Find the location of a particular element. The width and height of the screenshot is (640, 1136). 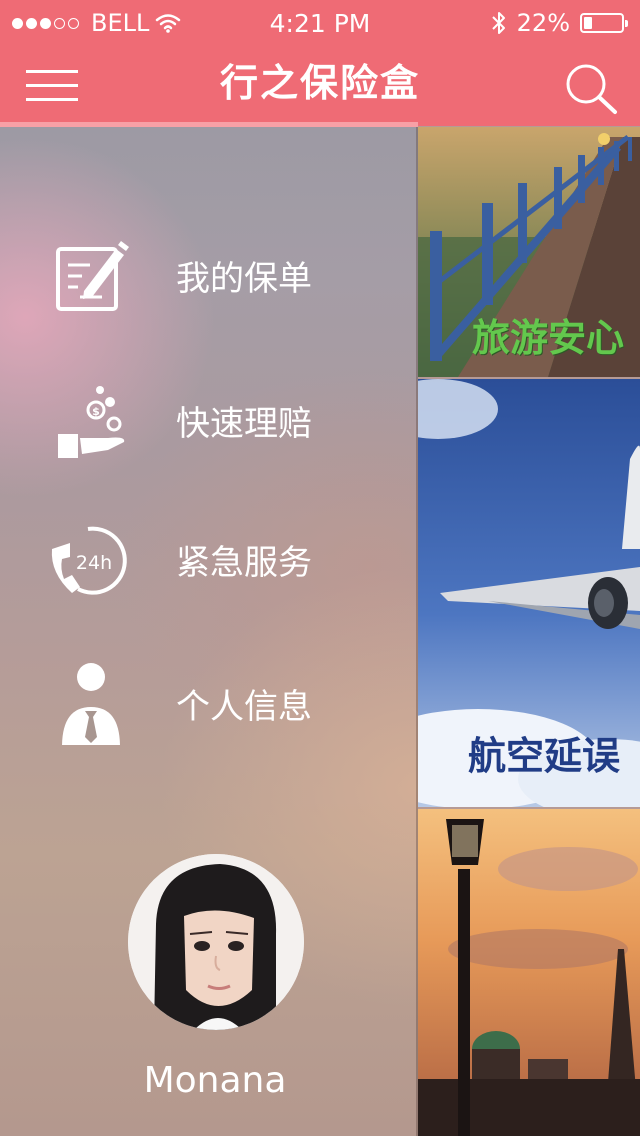

app-header: BELL 4:21 PM 22% 行之保险盒 is located at coordinates (320, 63).